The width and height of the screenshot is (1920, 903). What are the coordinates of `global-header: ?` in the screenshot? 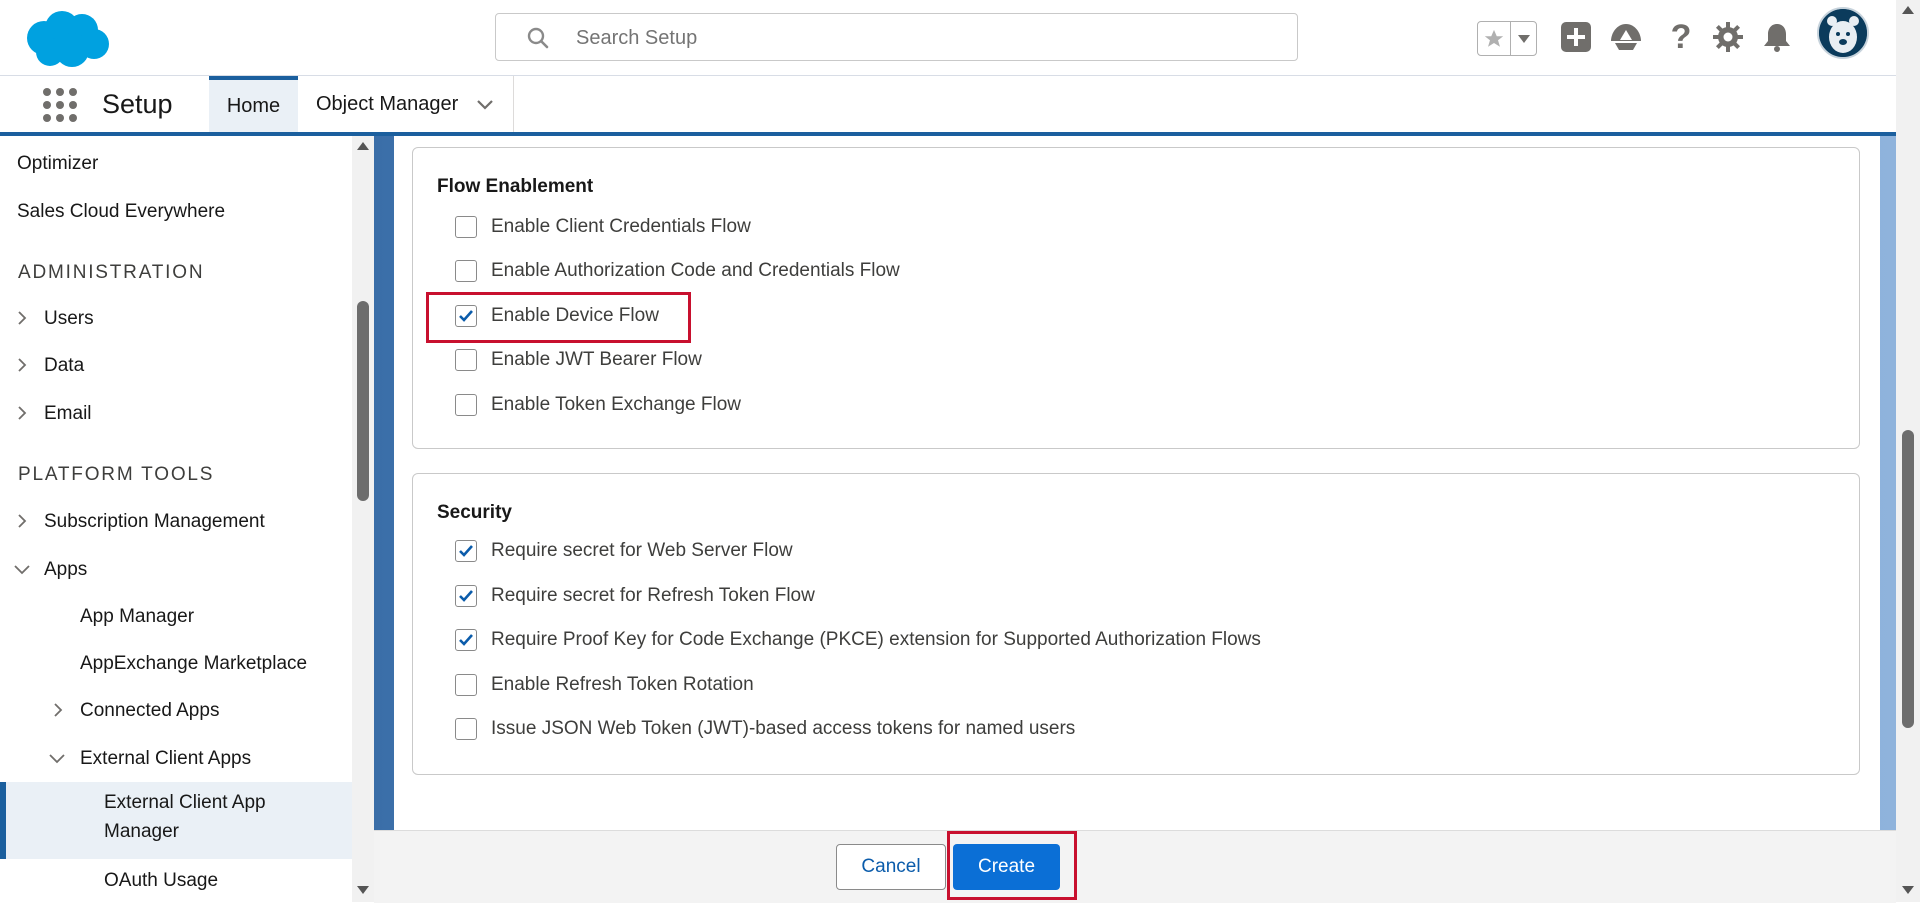 It's located at (948, 38).